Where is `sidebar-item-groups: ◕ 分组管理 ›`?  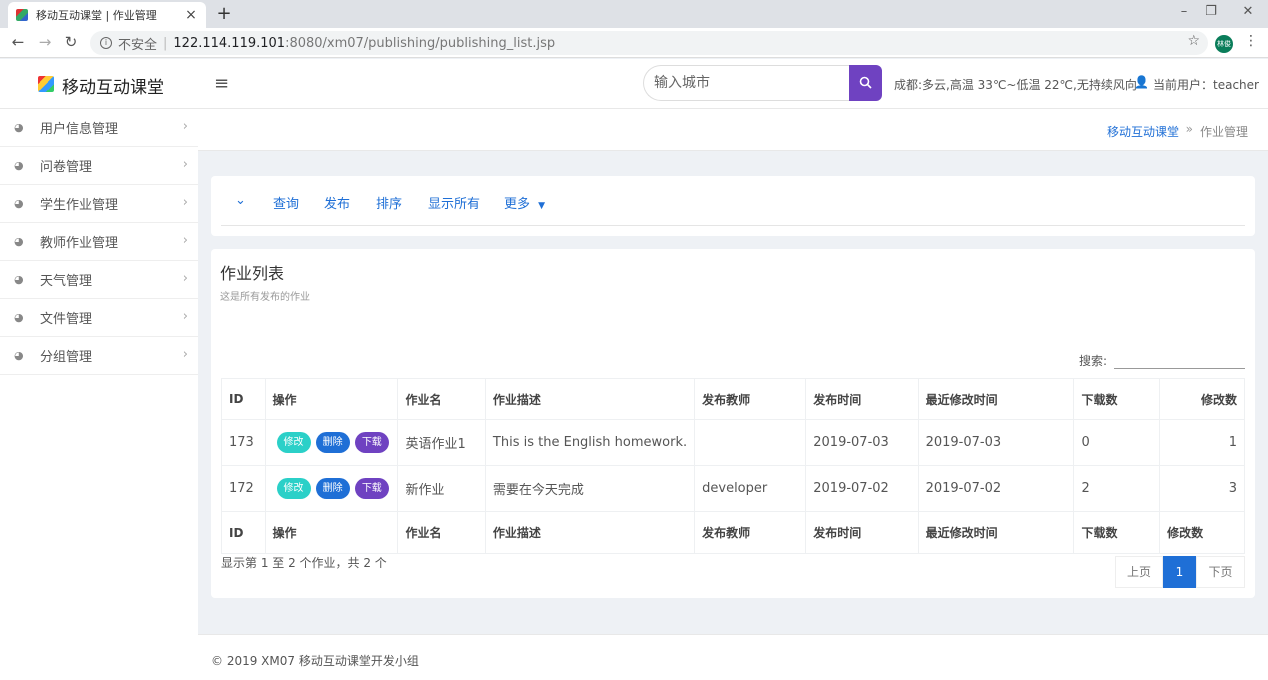
sidebar-item-groups: ◕ 分组管理 › is located at coordinates (99, 356).